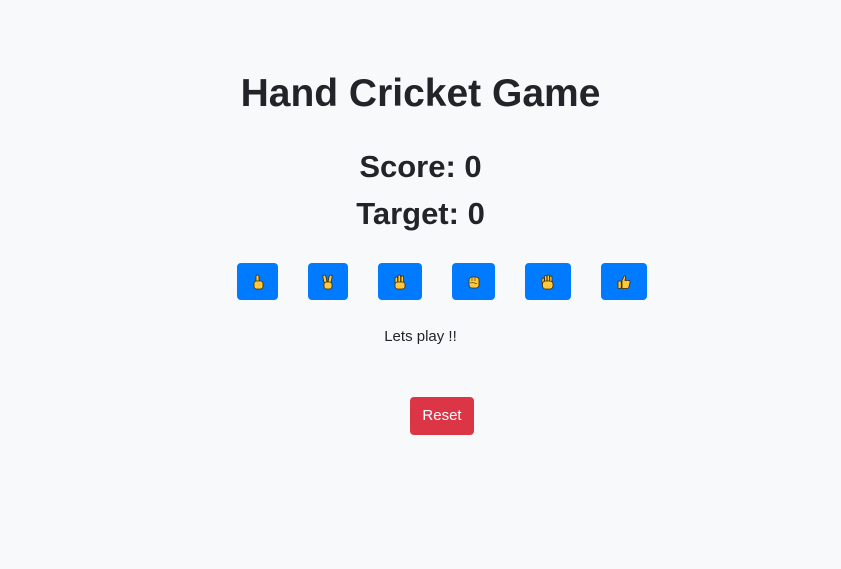  What do you see at coordinates (420, 336) in the screenshot?
I see `status-message: Lets play !!` at bounding box center [420, 336].